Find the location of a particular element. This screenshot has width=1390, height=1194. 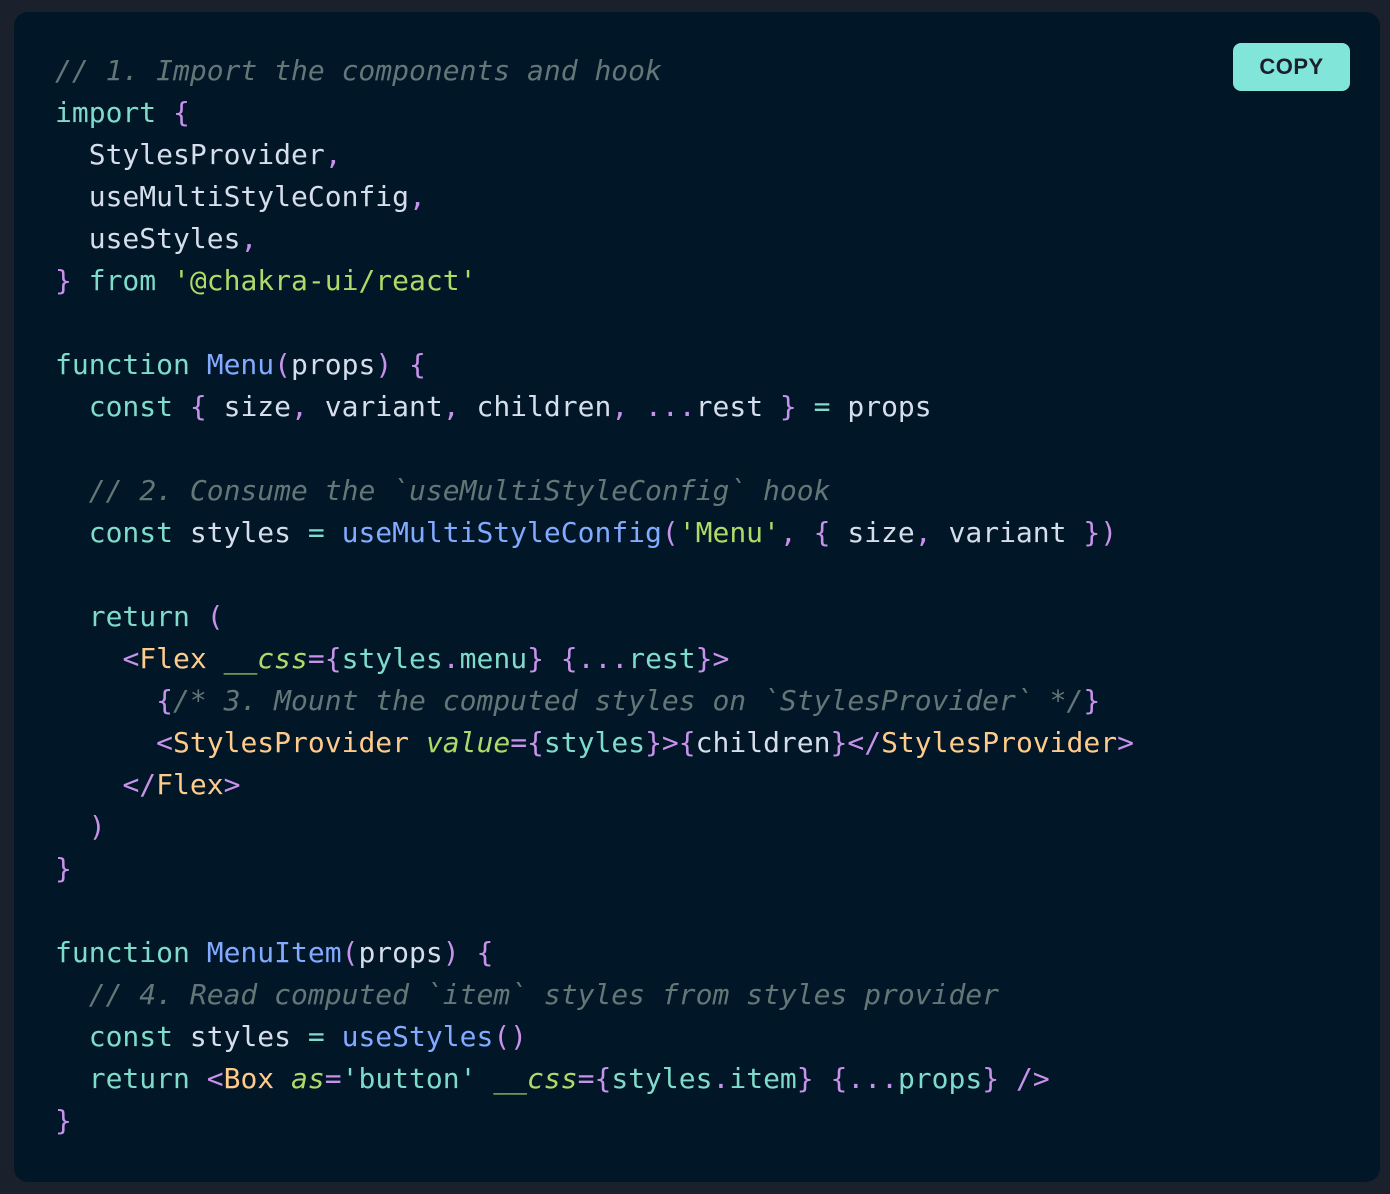

code-line: <Flex __css={styles.menu} {...rest}> is located at coordinates (594, 659).